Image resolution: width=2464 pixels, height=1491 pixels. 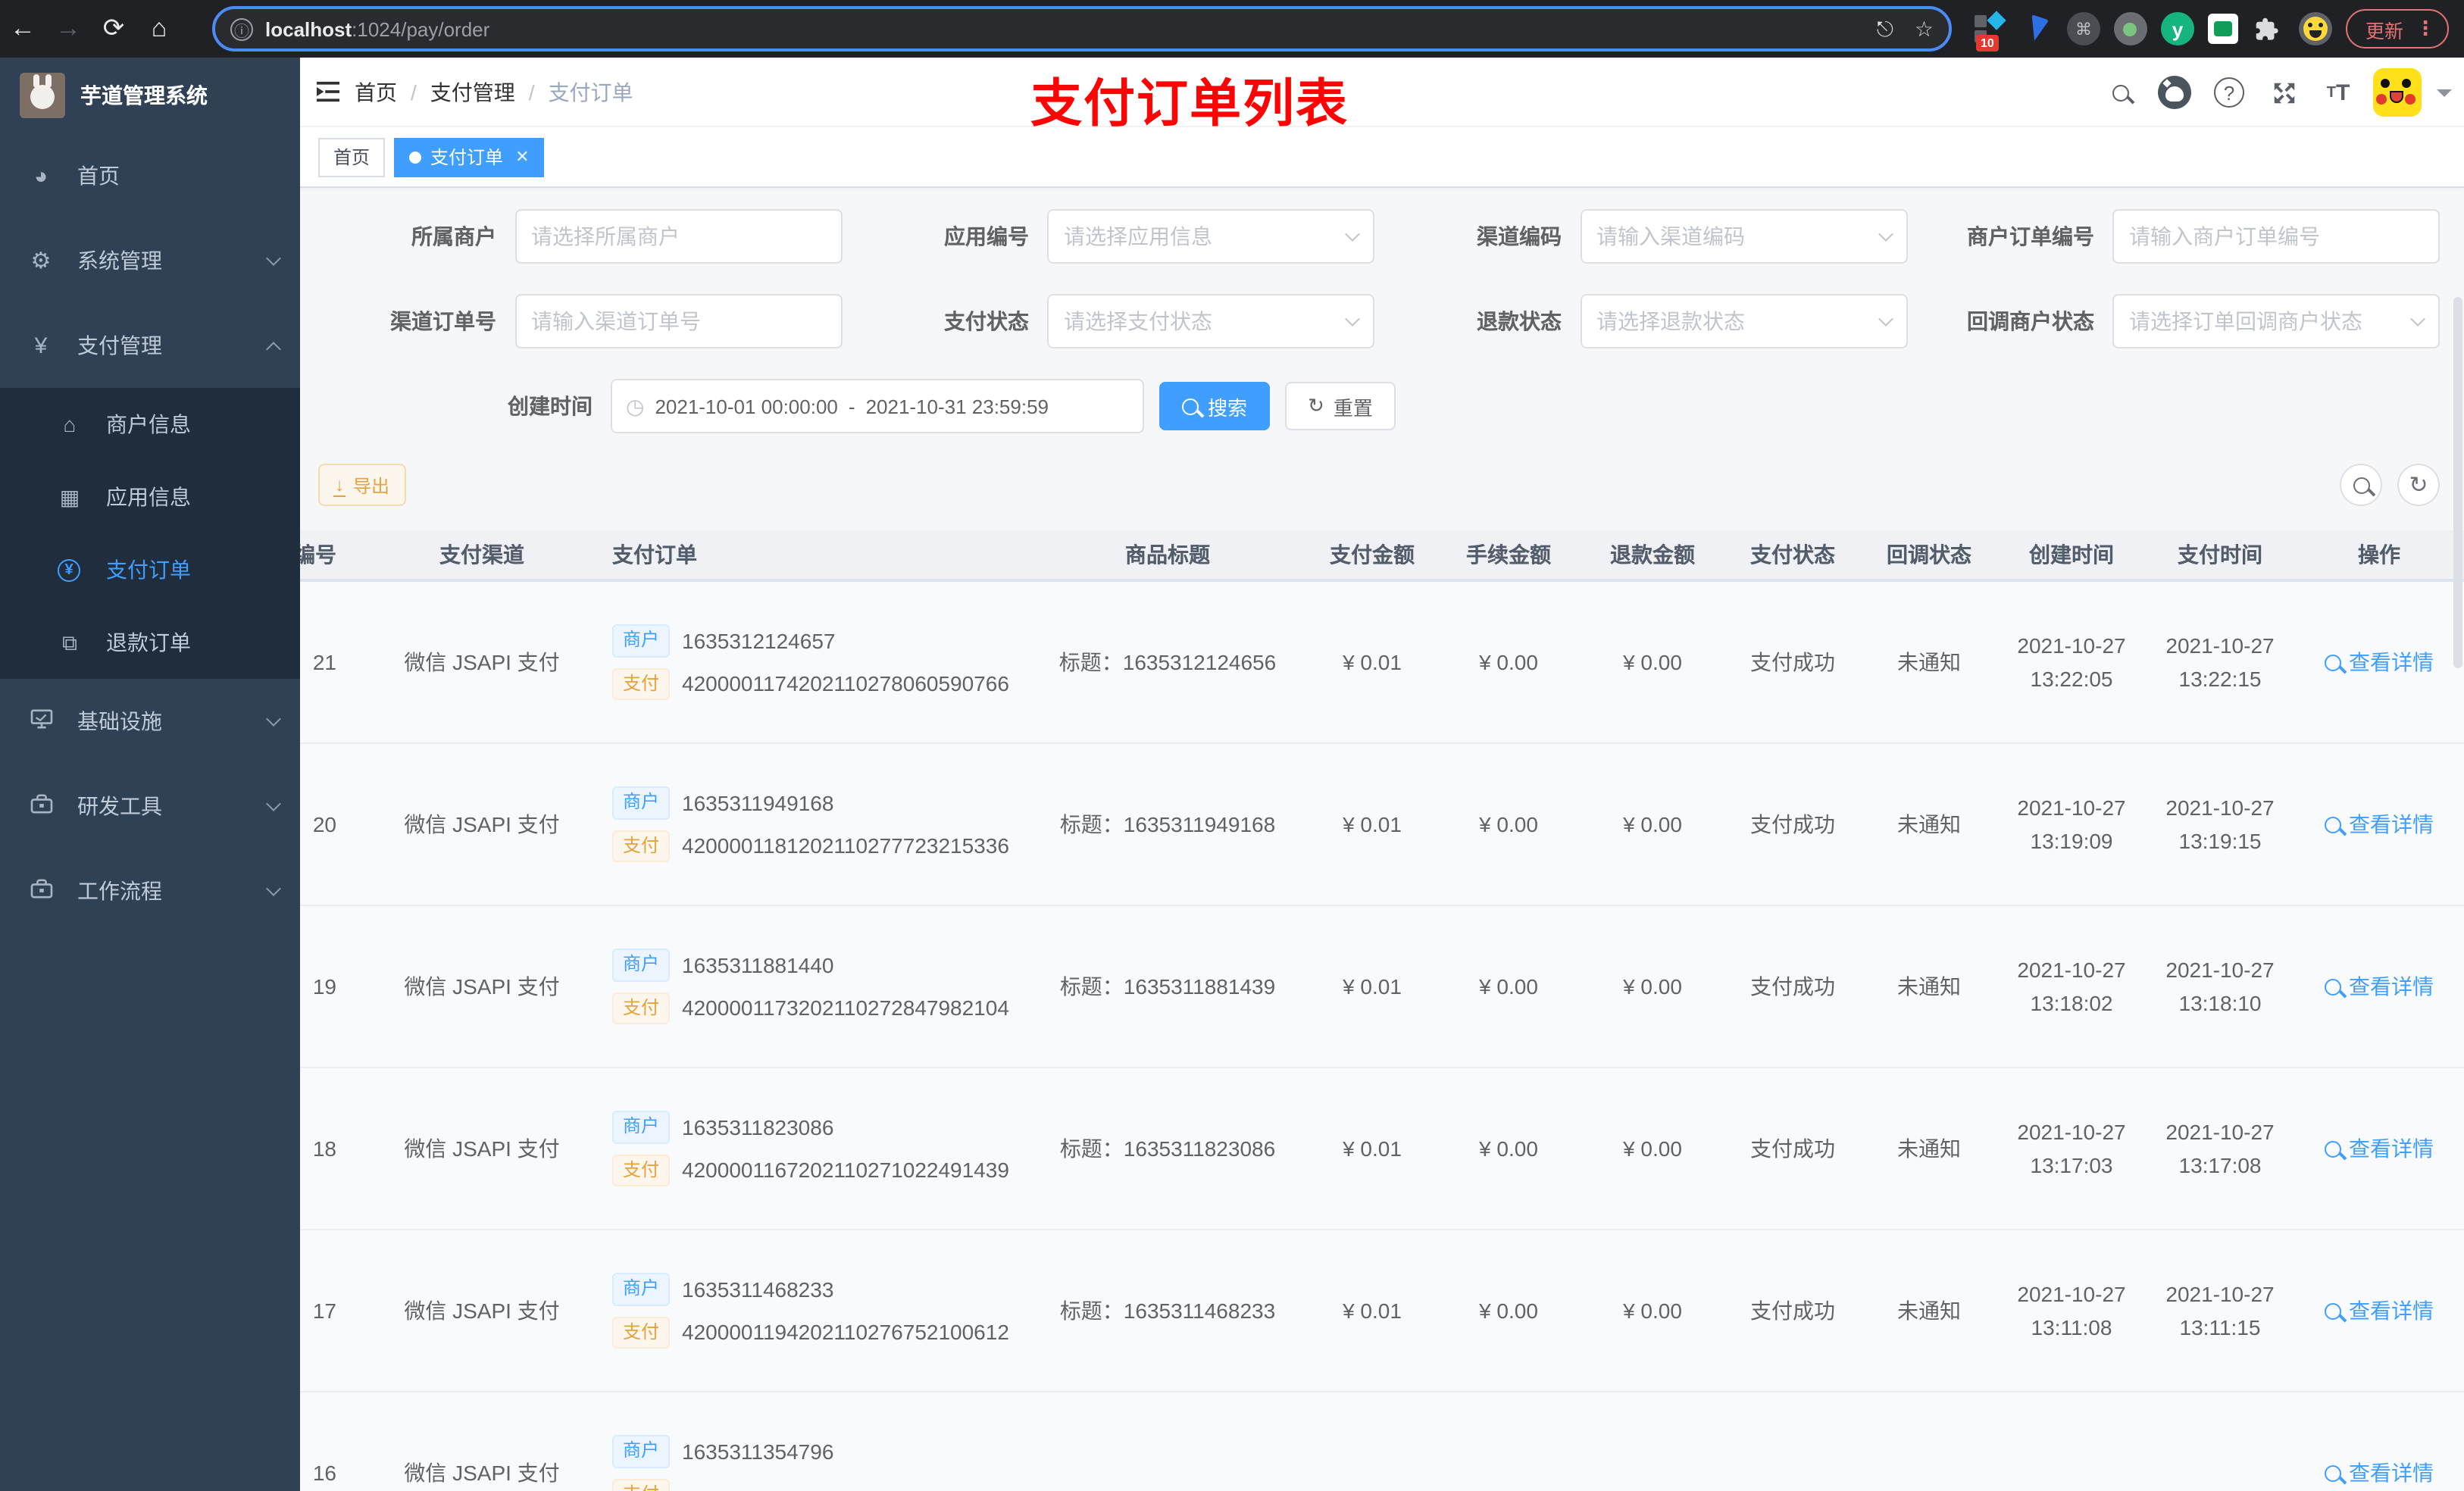 I want to click on forward-icon: →, so click(x=68, y=29).